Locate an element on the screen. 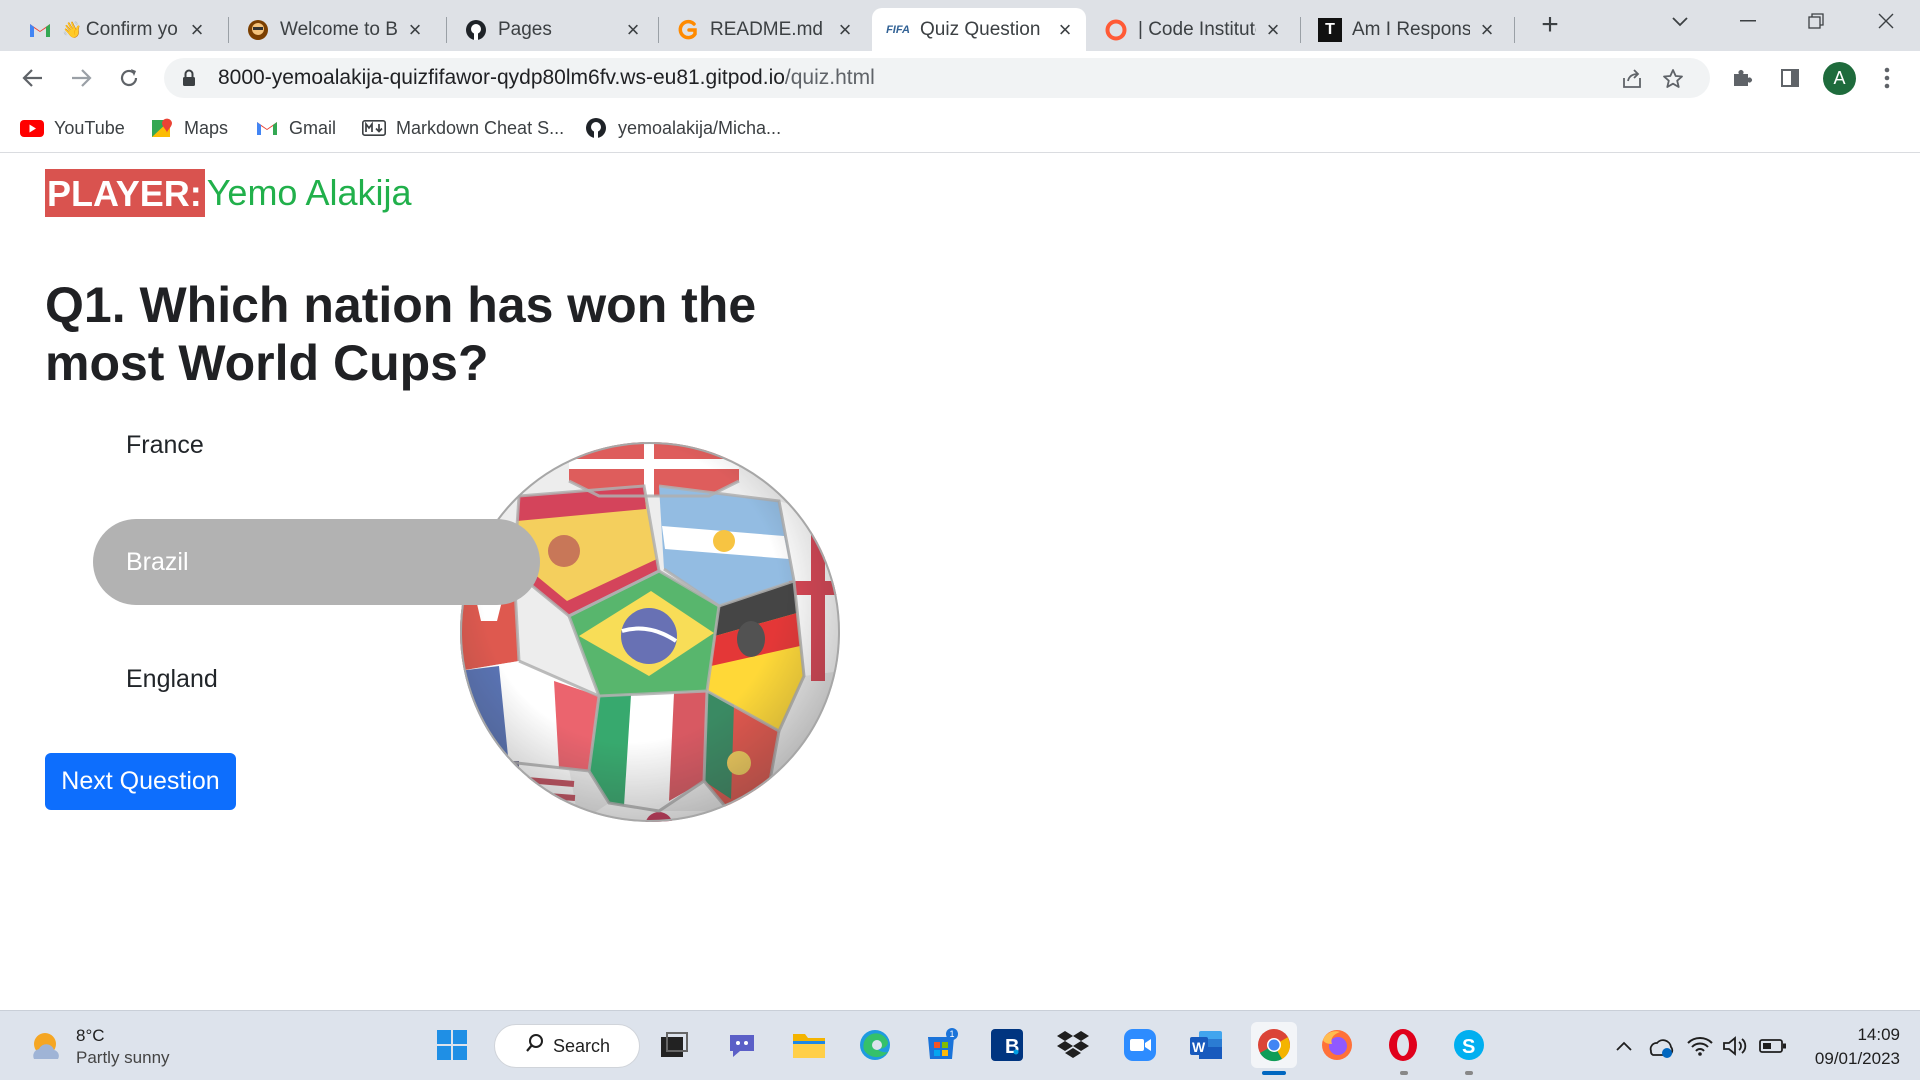 Image resolution: width=1920 pixels, height=1080 pixels. weather-temperature: 8°C is located at coordinates (90, 1035).